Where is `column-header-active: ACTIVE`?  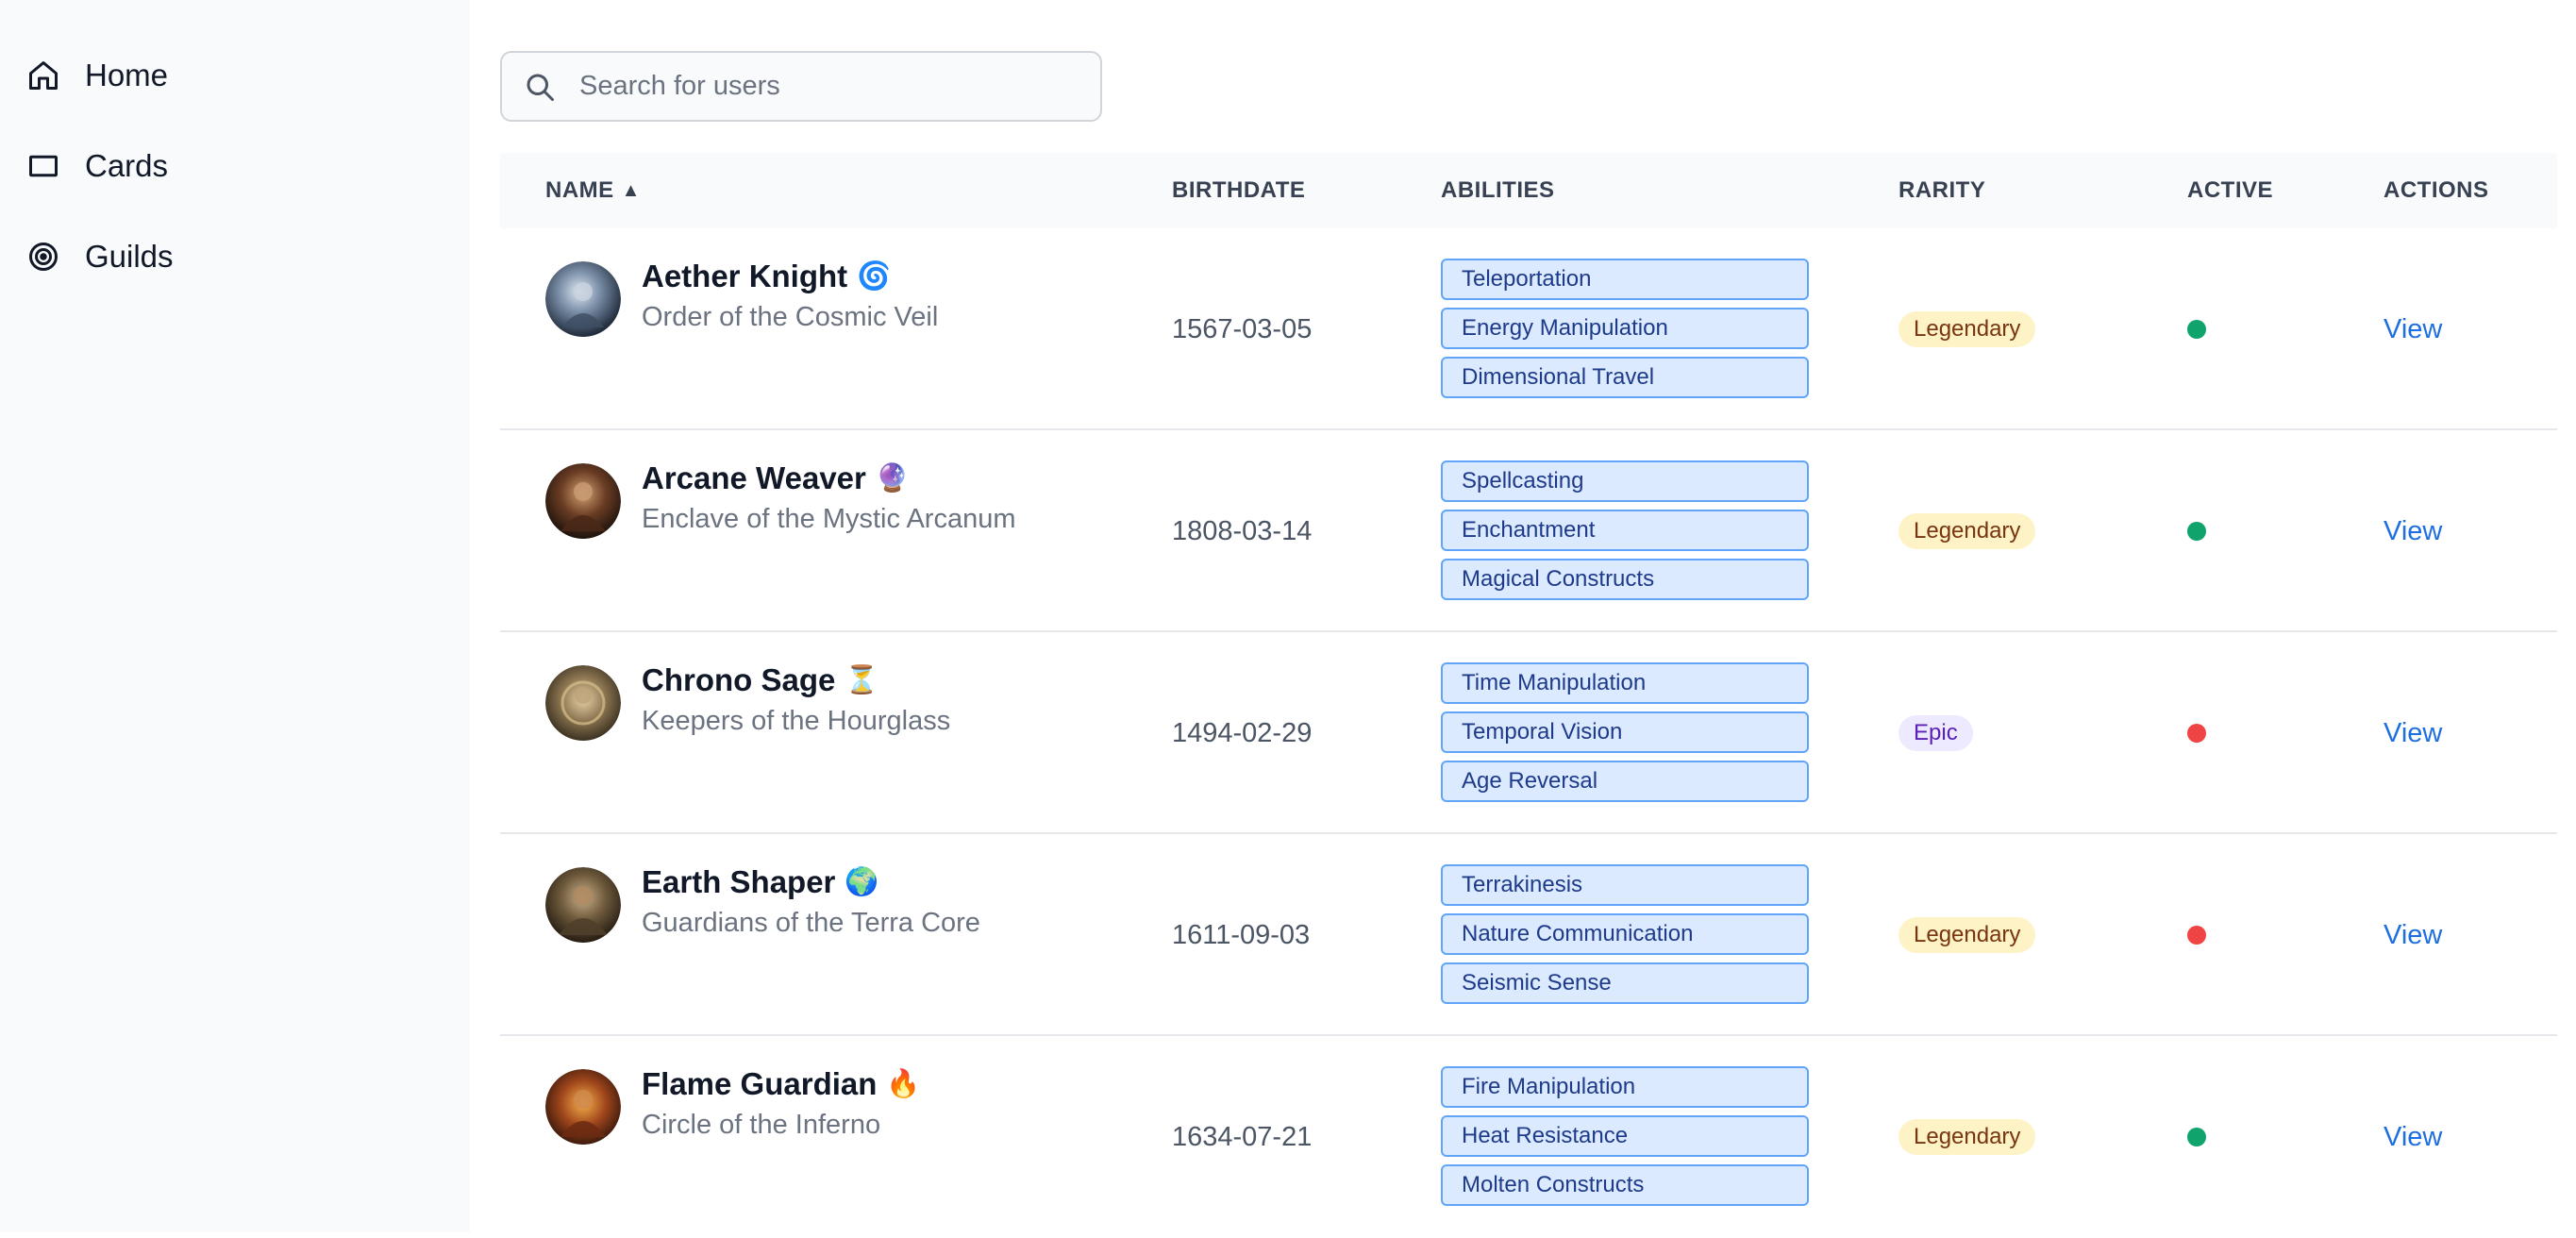
column-header-active: ACTIVE is located at coordinates (2230, 190).